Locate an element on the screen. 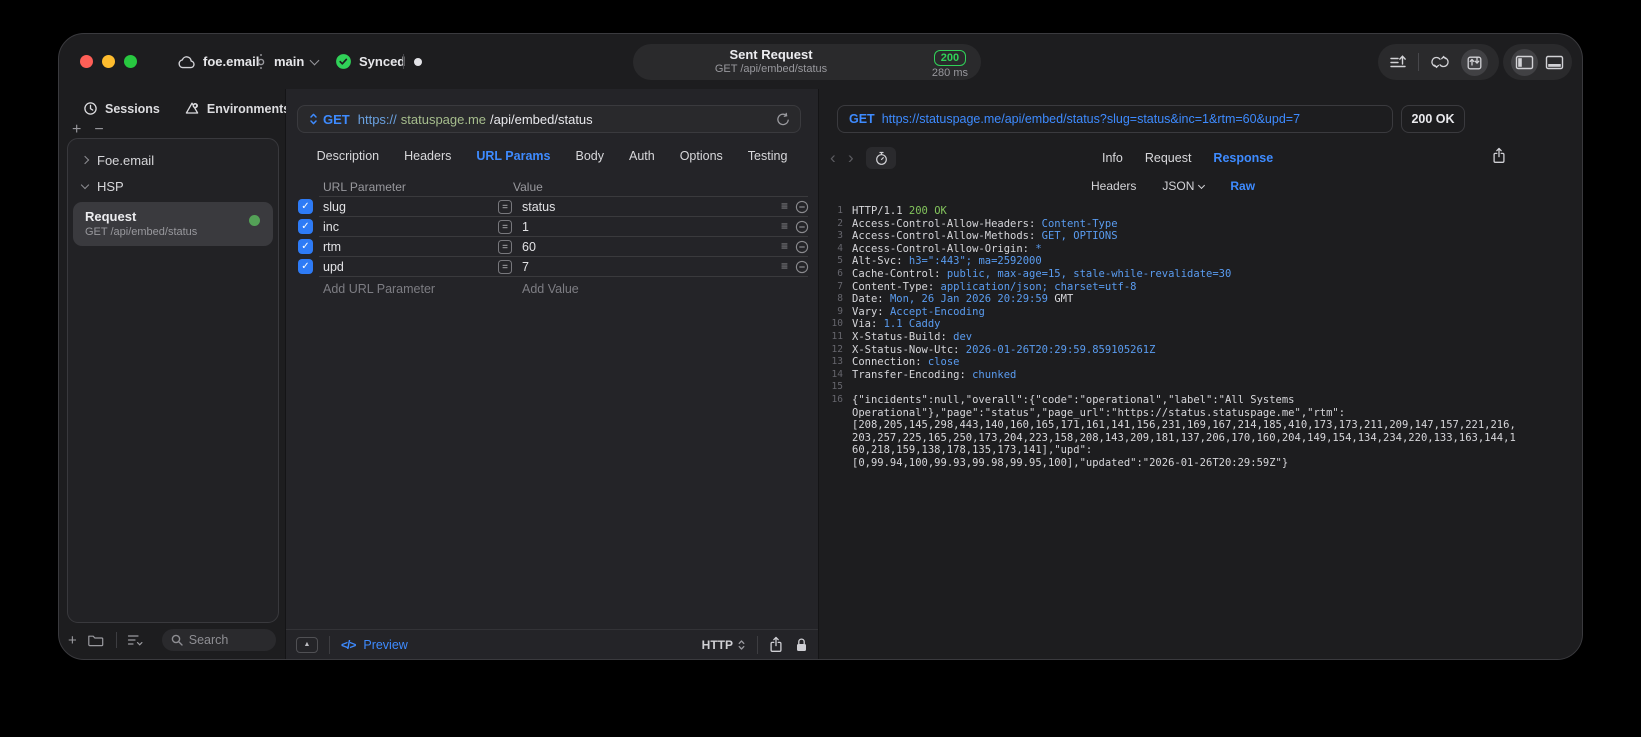 The image size is (1641, 737). scroll-to-top-button is located at coordinates (1398, 62).